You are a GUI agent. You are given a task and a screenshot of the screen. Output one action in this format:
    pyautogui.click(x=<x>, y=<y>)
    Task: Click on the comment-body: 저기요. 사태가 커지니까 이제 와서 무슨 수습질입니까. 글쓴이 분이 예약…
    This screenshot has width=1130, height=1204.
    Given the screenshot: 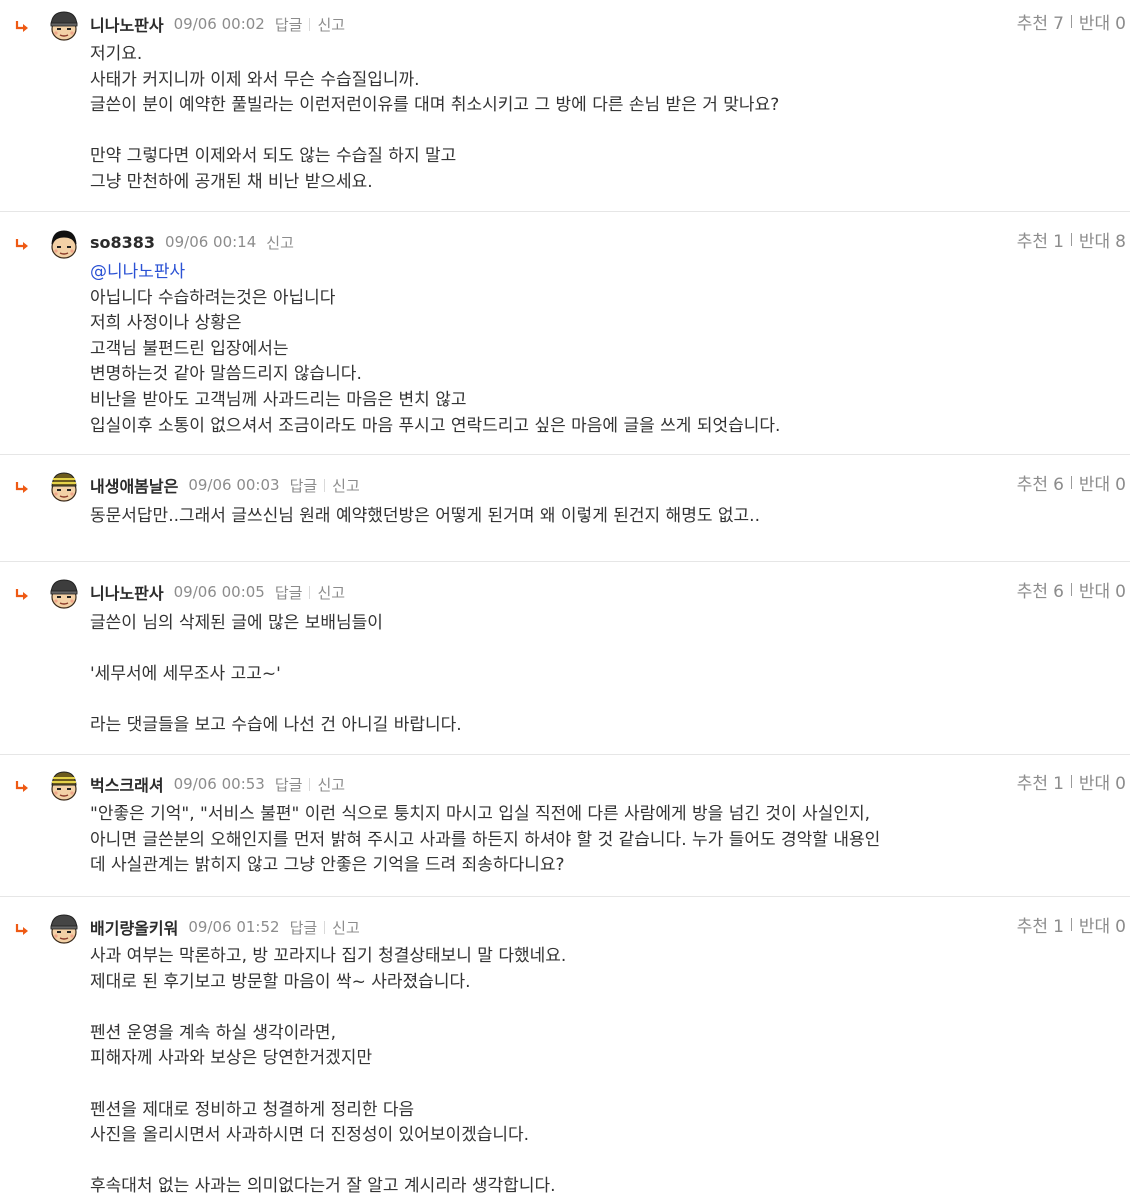 What is the action you would take?
    pyautogui.click(x=600, y=119)
    